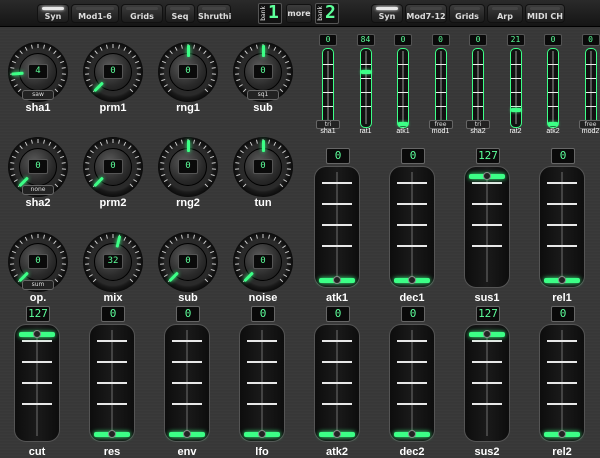 Image resolution: width=600 pixels, height=458 pixels. Describe the element at coordinates (366, 82) in the screenshot. I see `lfo-fader-1: 84` at that location.